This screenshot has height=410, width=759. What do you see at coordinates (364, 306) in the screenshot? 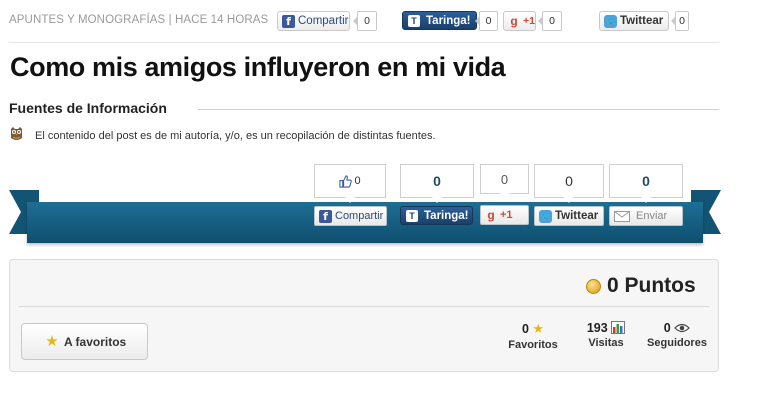
I see `stats-divider` at bounding box center [364, 306].